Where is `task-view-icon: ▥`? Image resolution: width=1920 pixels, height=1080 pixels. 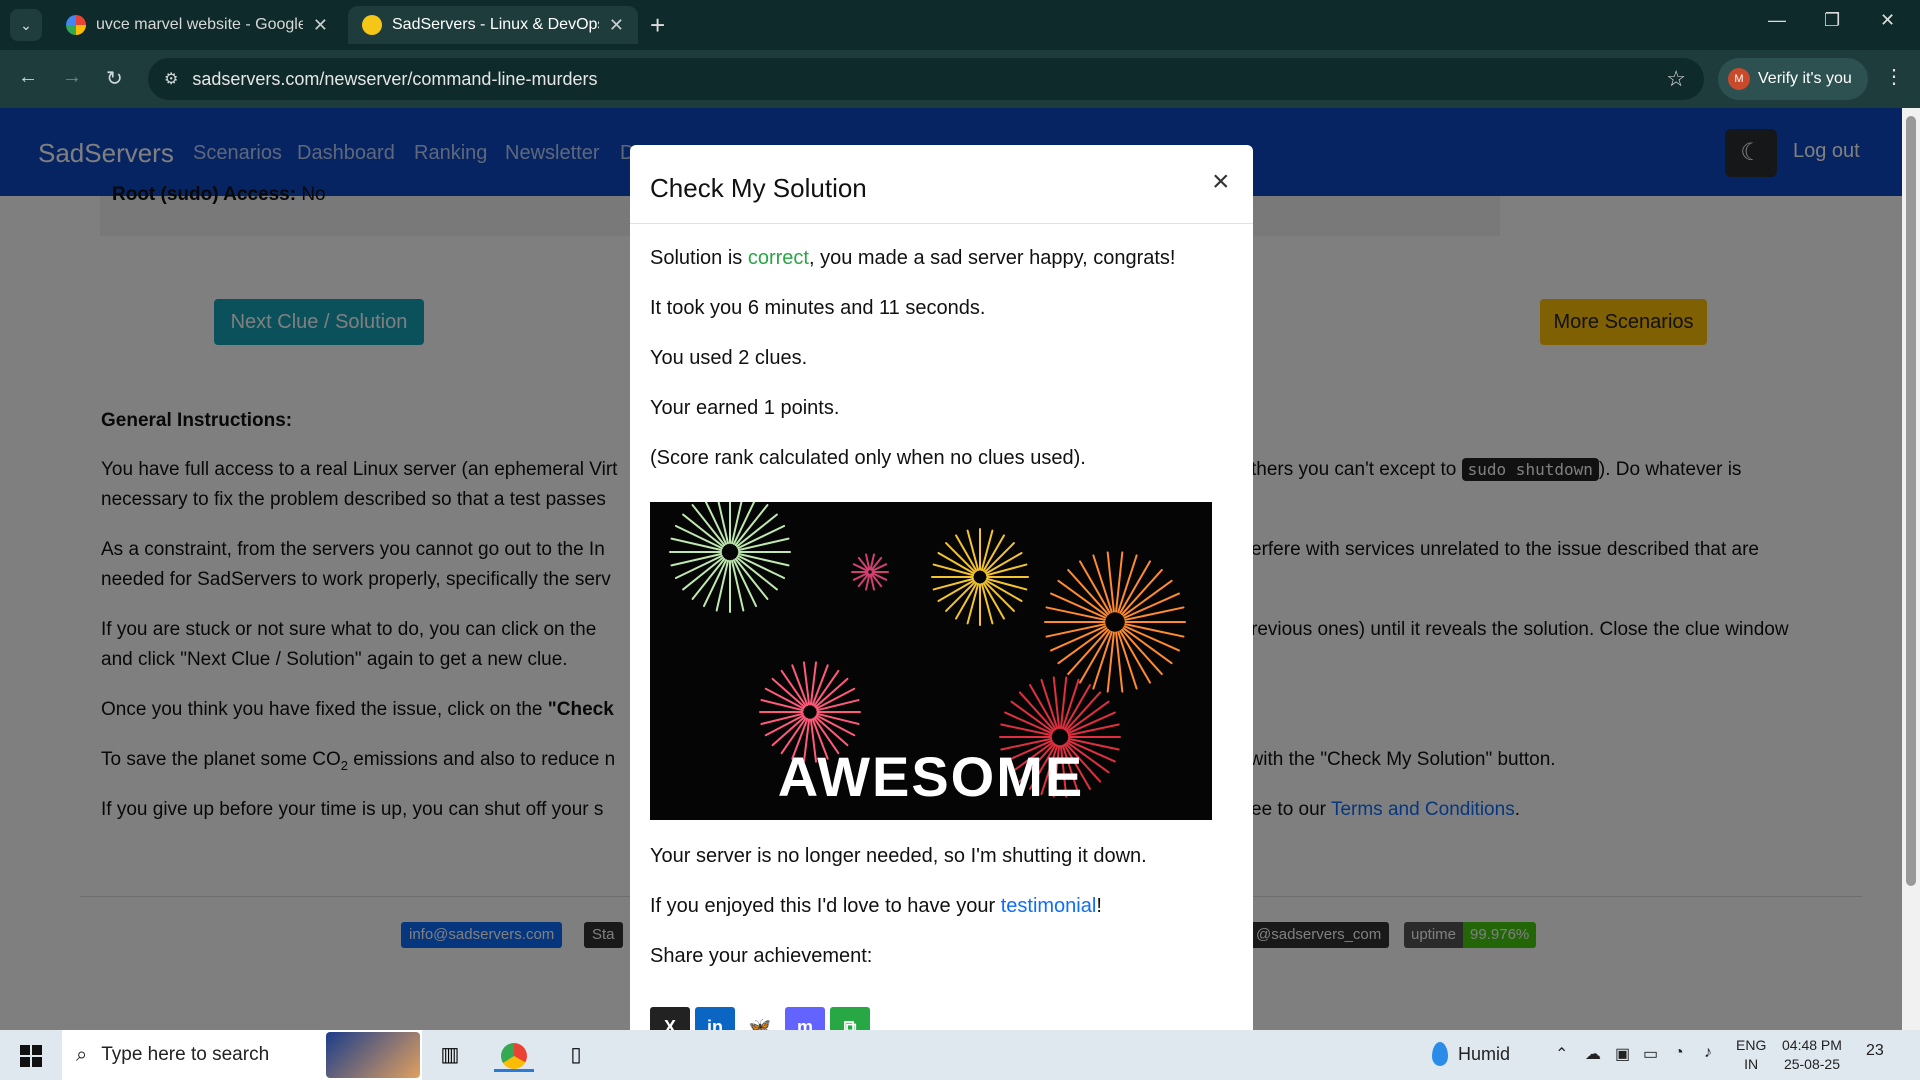
task-view-icon: ▥ is located at coordinates (450, 1055).